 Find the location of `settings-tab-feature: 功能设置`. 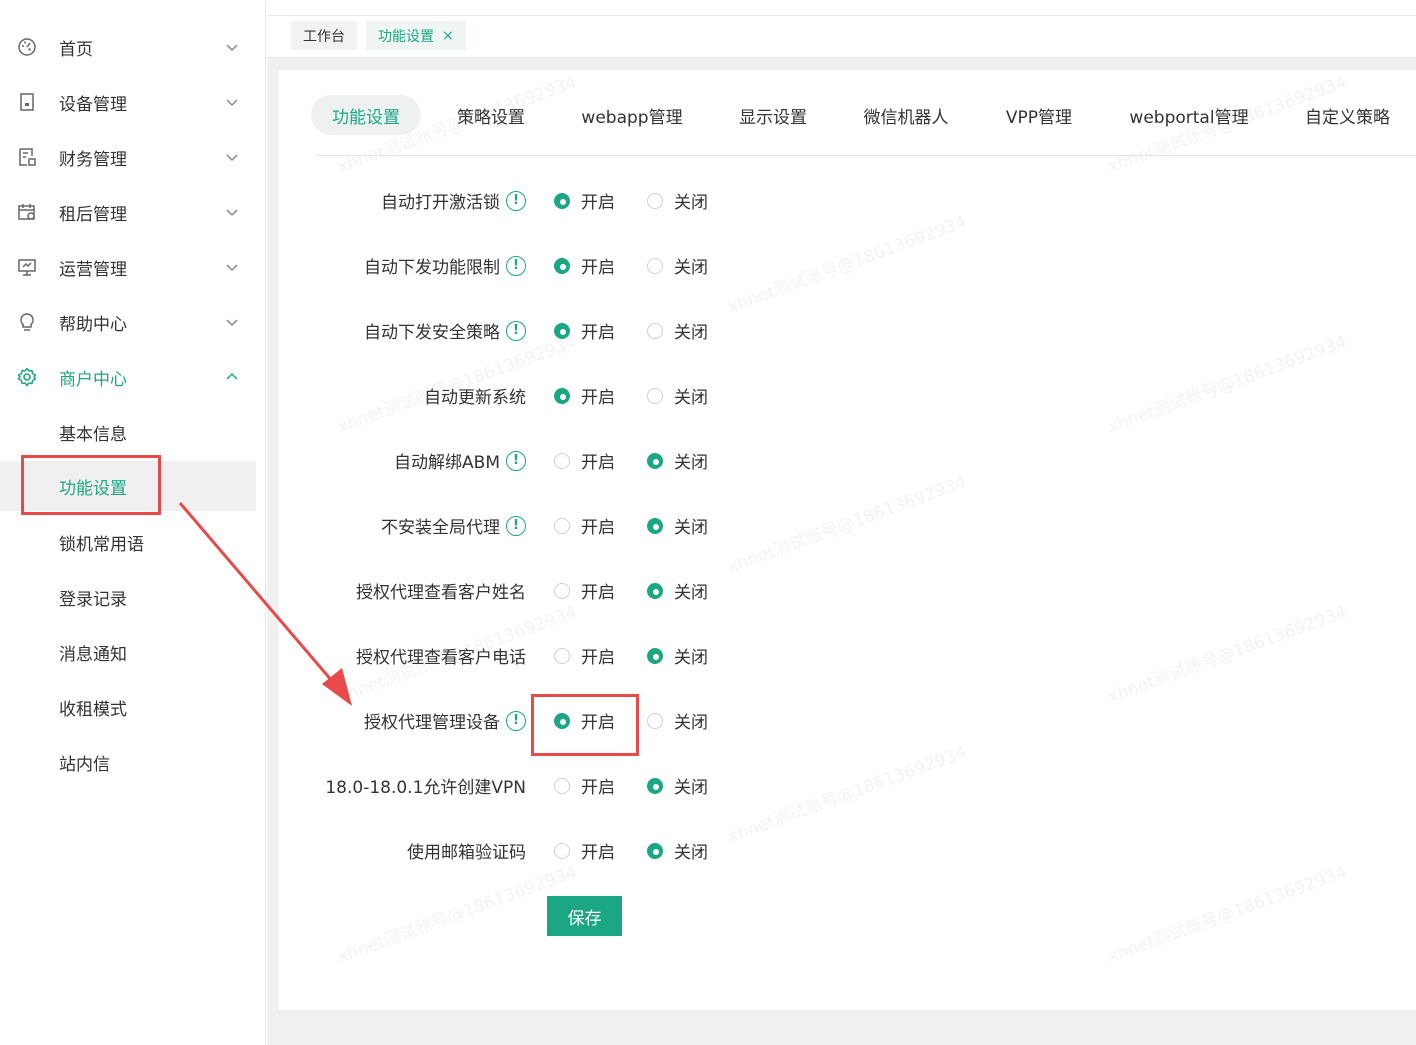

settings-tab-feature: 功能设置 is located at coordinates (366, 115).